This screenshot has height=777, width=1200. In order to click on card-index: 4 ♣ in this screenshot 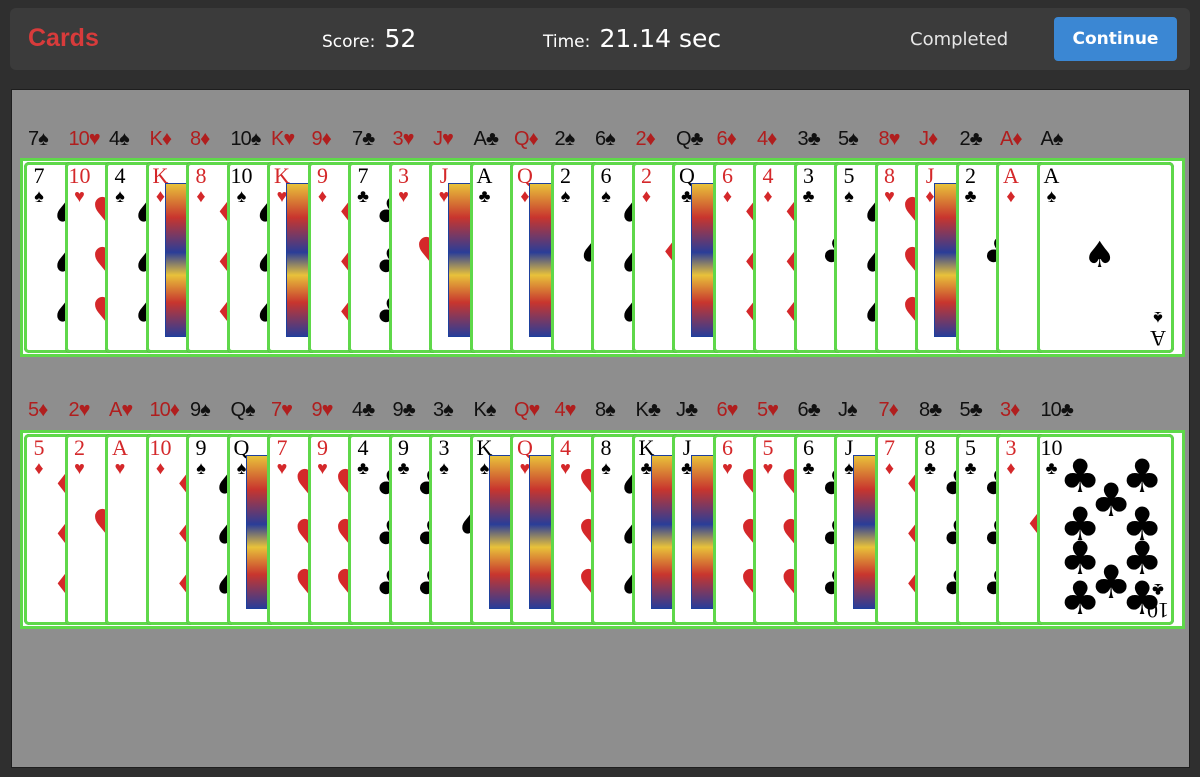, I will do `click(363, 458)`.